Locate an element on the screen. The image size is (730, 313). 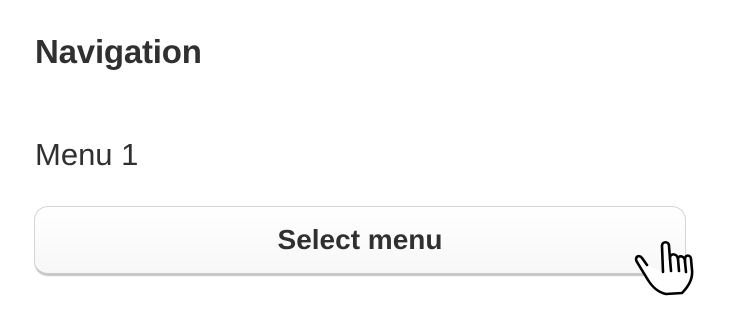
navigation-heading: Navigation is located at coordinates (118, 51).